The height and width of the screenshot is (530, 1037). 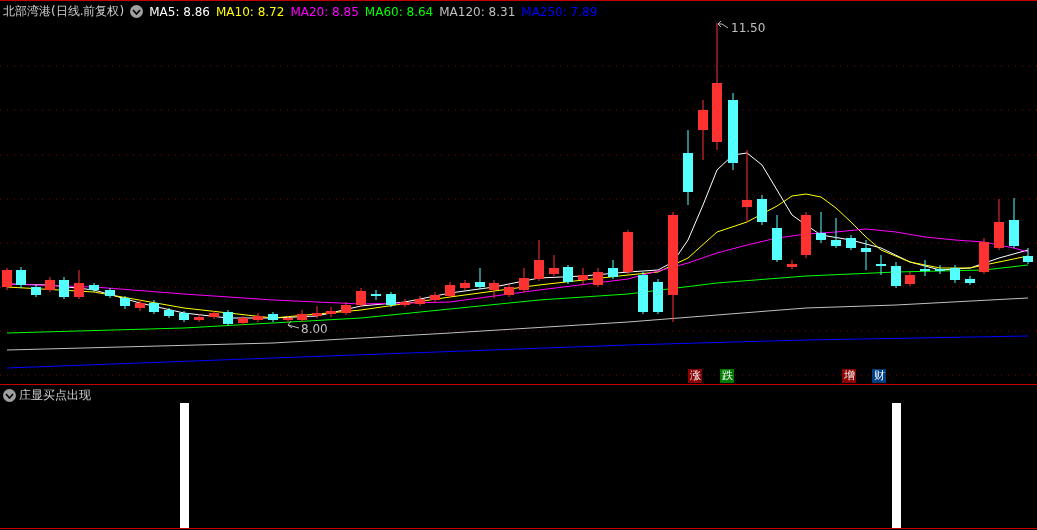 I want to click on chart-title: 北部湾港(日线.前复权), so click(x=64, y=11).